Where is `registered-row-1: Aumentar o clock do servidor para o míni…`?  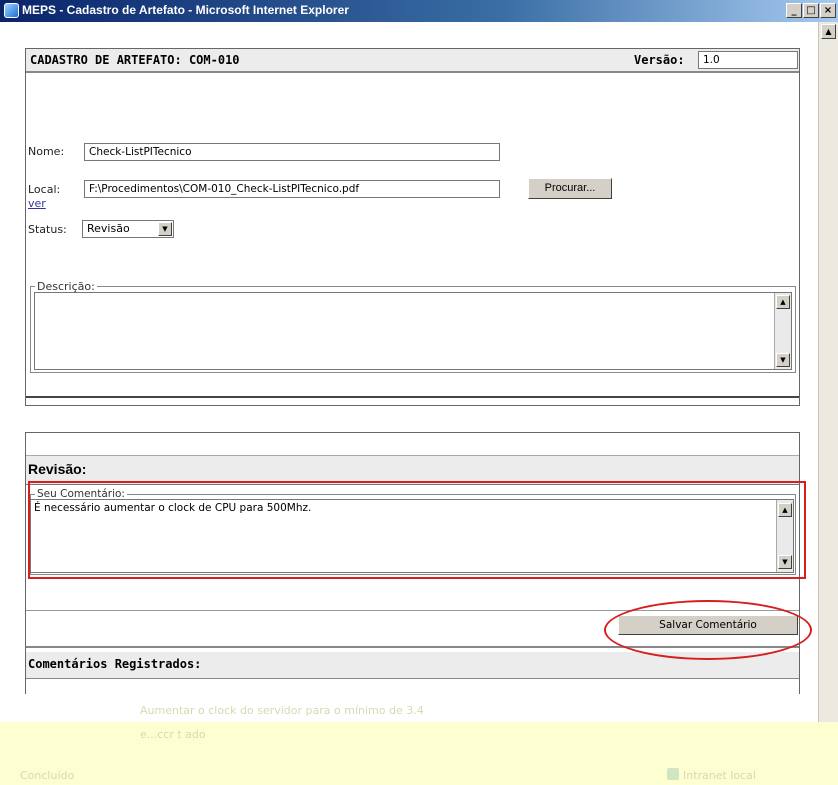
registered-row-1: Aumentar o clock do servidor para o míni… is located at coordinates (282, 710).